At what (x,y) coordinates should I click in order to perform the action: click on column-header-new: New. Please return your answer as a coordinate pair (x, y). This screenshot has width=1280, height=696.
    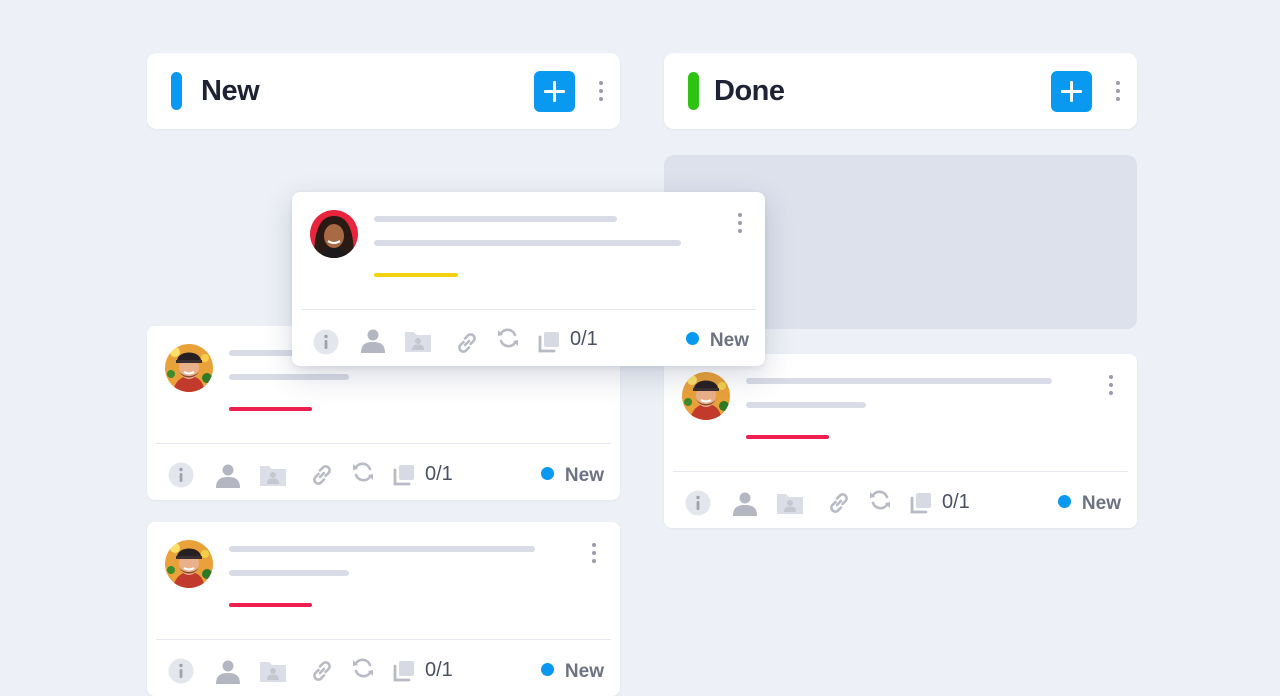
    Looking at the image, I should click on (383, 91).